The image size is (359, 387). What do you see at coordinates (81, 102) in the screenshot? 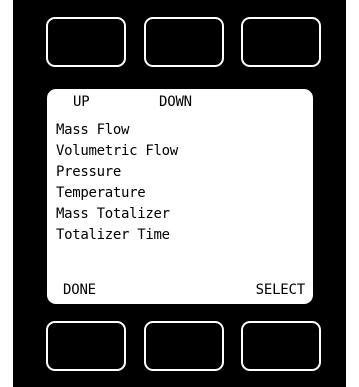
I see `up-label: UP` at bounding box center [81, 102].